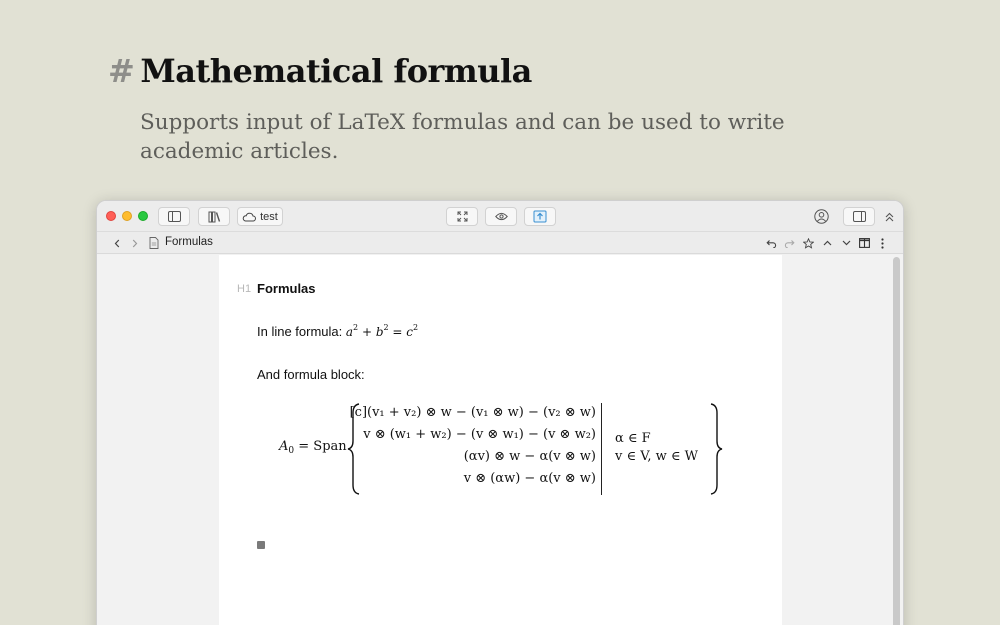  I want to click on forward-button, so click(135, 243).